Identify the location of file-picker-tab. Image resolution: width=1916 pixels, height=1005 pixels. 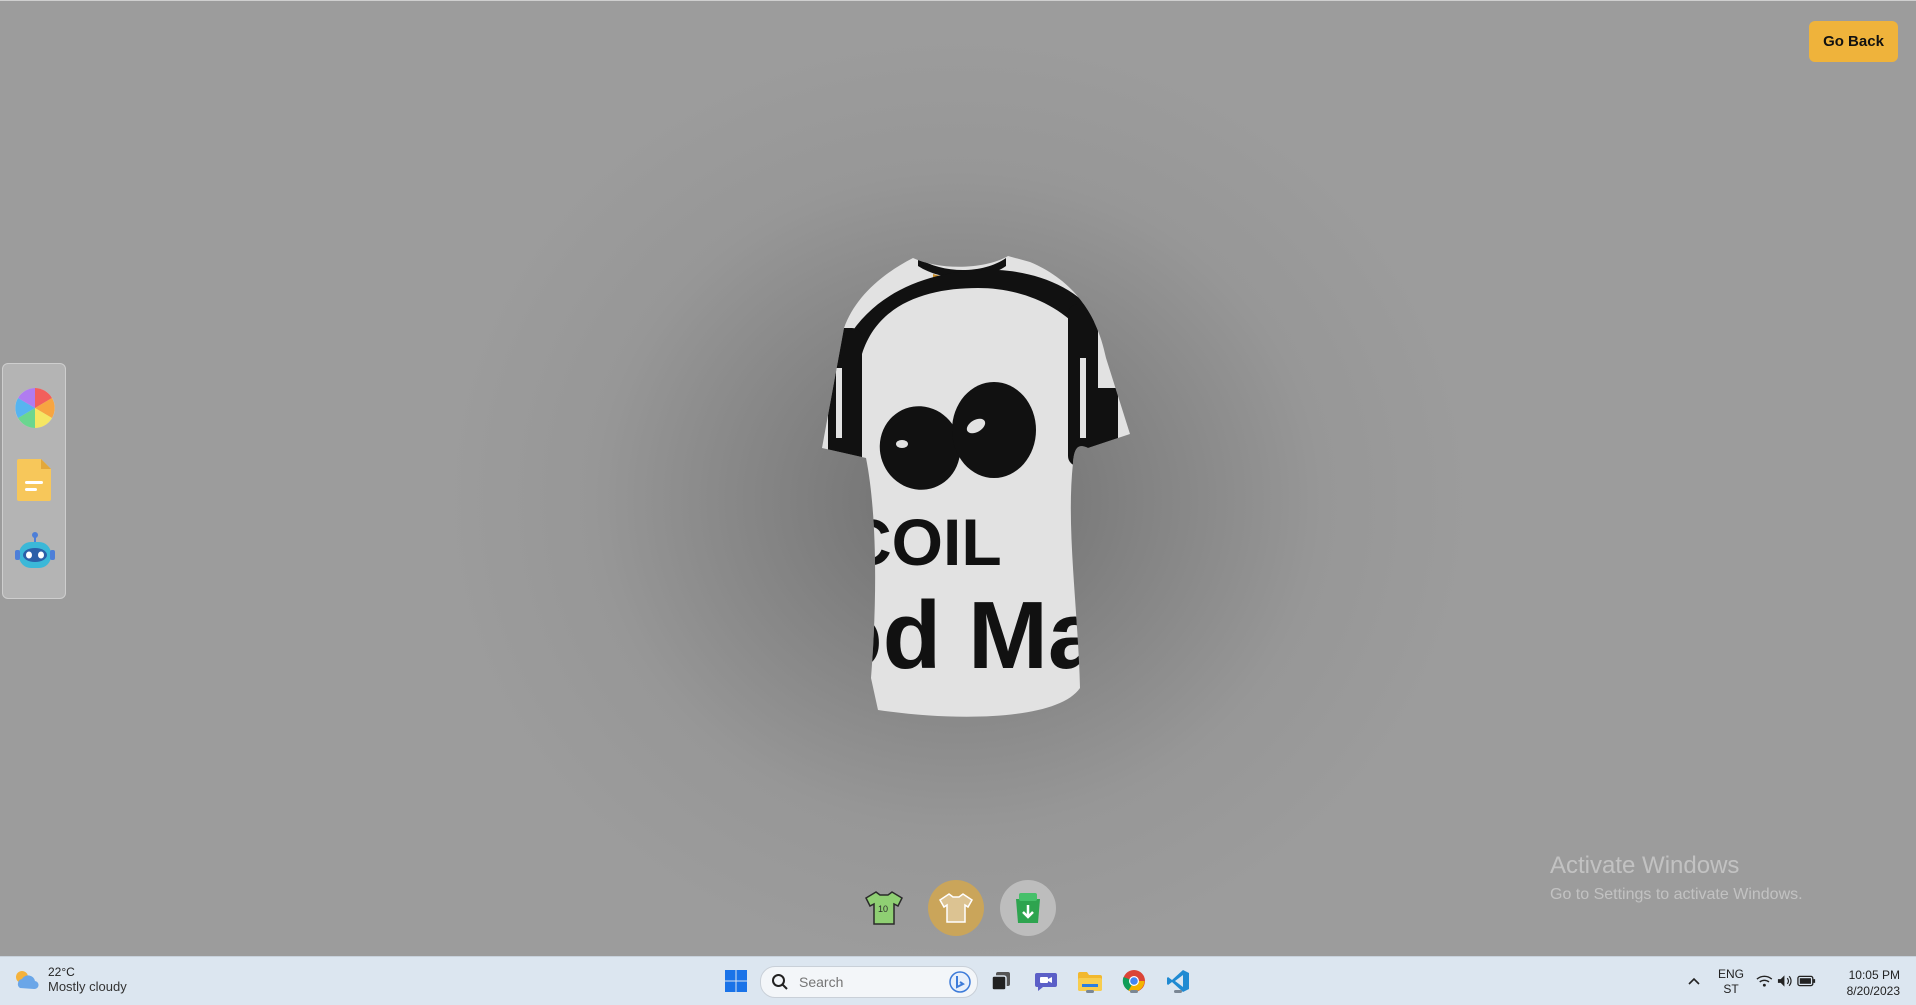
(35, 480).